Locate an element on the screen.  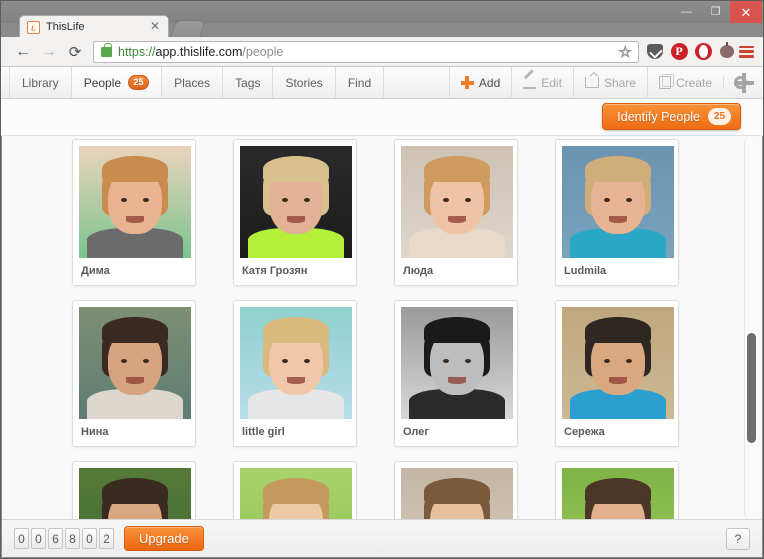
share-icon is located at coordinates (591, 82).